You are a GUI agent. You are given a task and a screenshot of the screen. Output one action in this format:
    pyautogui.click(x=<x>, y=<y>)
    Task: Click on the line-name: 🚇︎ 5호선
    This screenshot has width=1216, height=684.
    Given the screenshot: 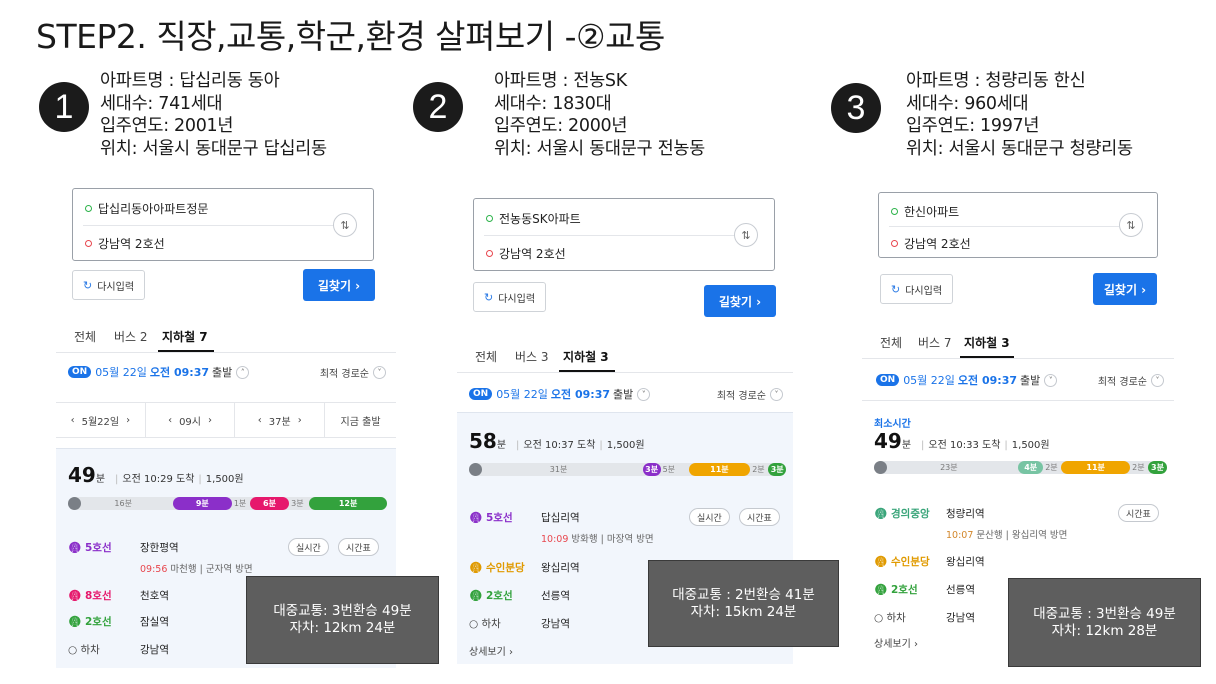 What is the action you would take?
    pyautogui.click(x=90, y=547)
    